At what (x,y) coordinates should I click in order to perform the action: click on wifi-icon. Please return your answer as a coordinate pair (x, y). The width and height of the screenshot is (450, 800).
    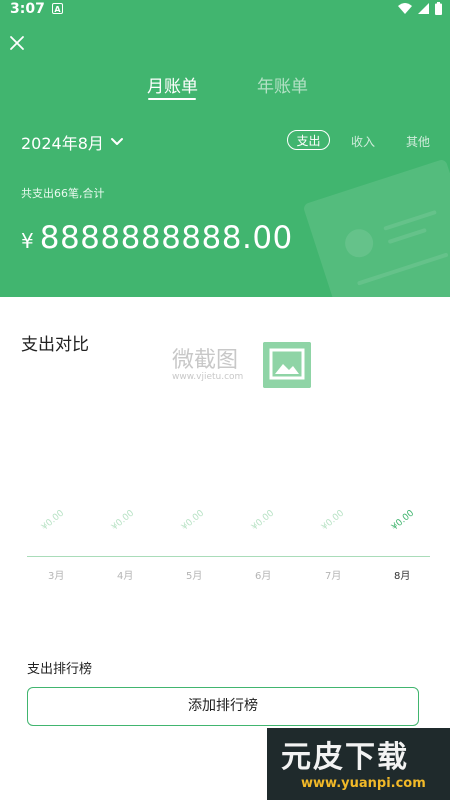
    Looking at the image, I should click on (405, 8).